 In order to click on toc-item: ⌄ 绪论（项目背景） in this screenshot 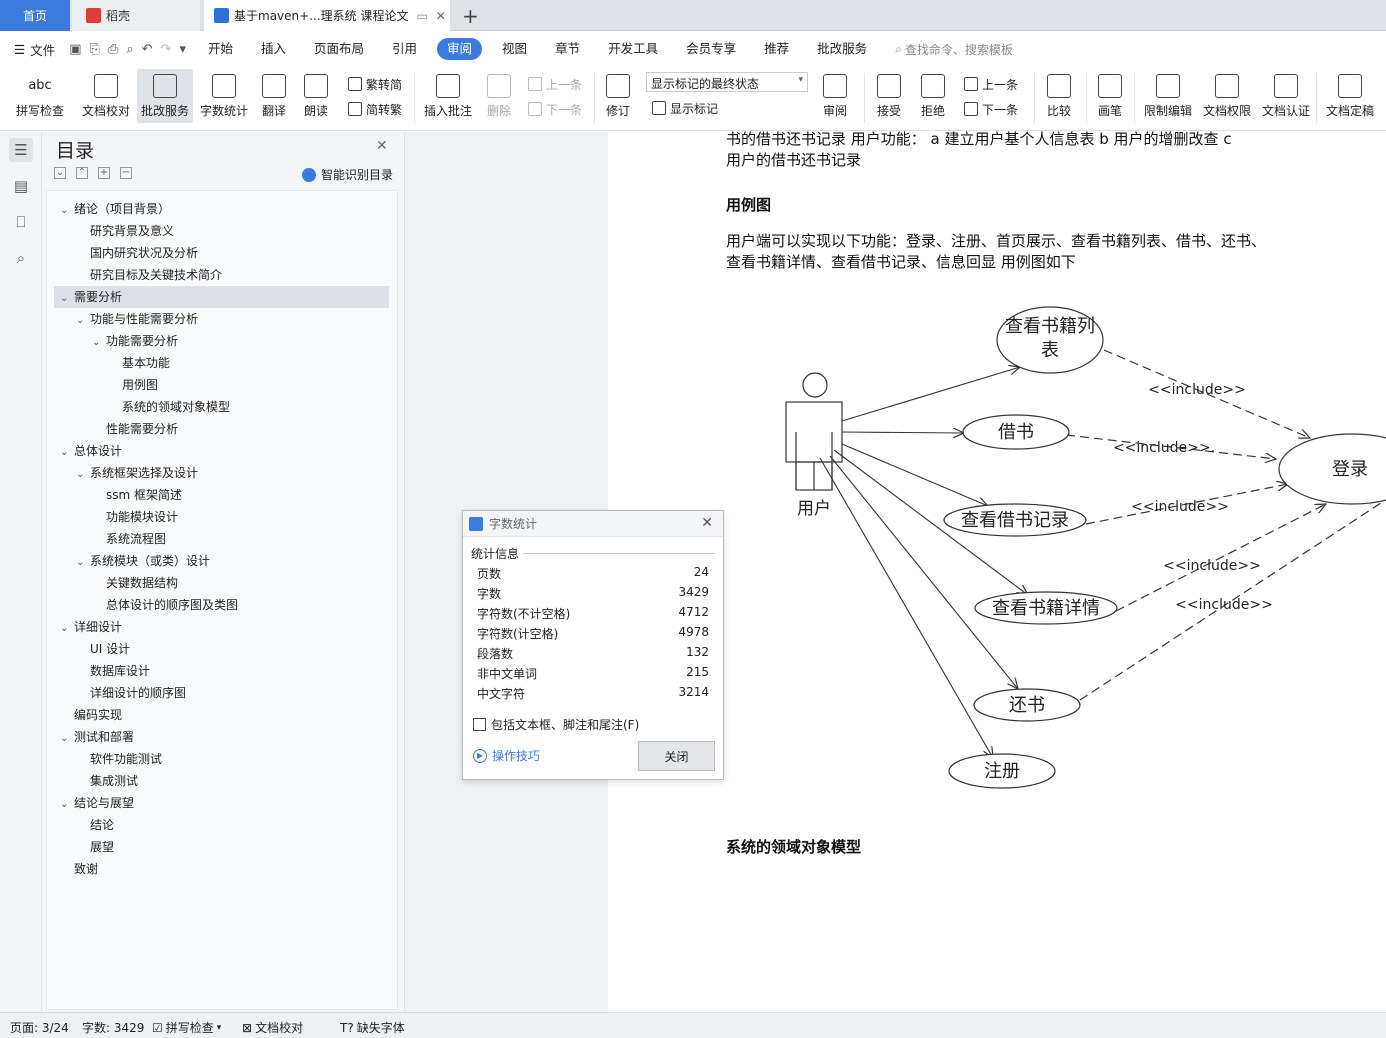, I will do `click(115, 209)`.